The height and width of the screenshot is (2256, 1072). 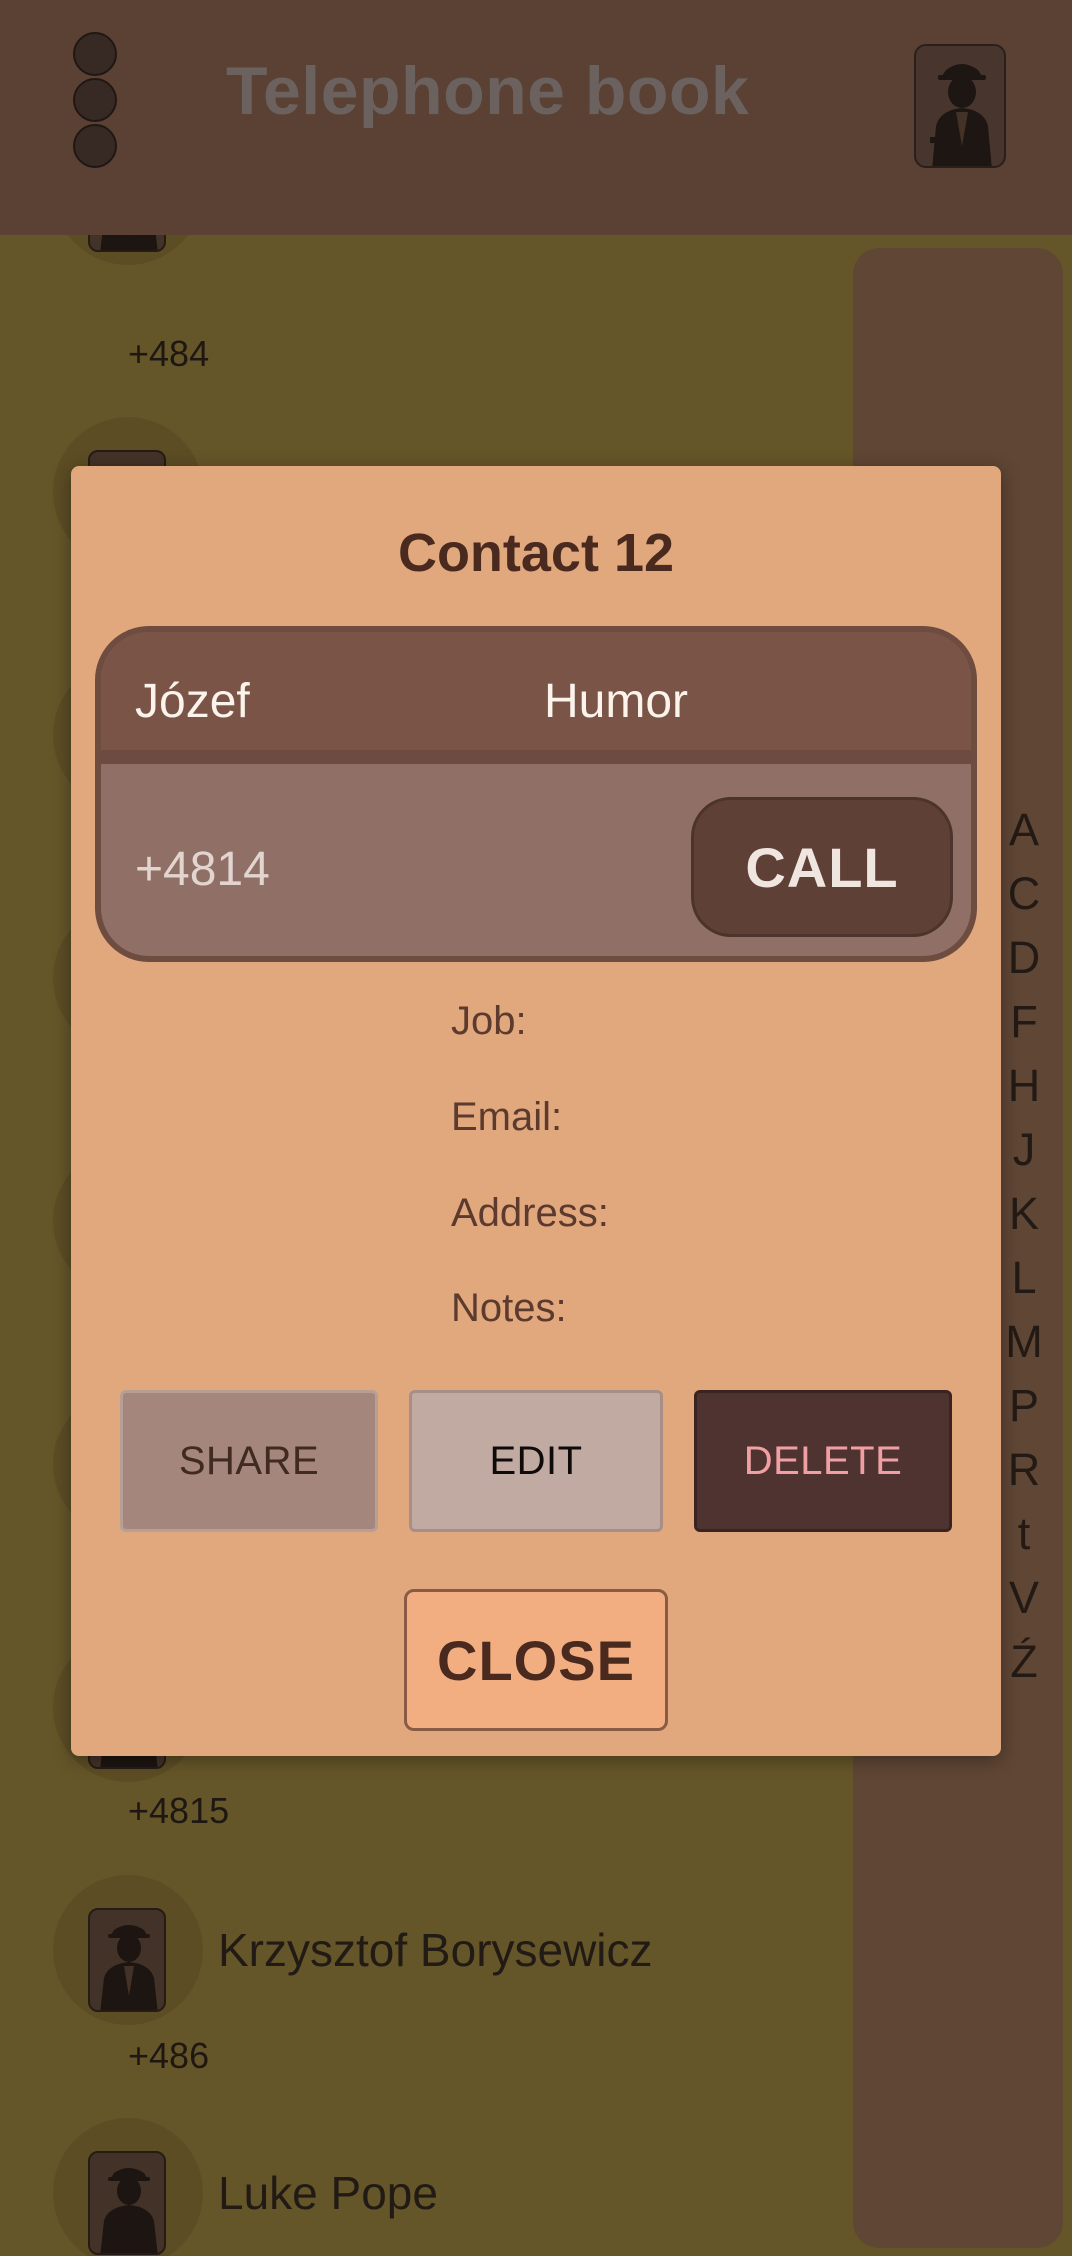 I want to click on app-title: Telephone book, so click(x=488, y=91).